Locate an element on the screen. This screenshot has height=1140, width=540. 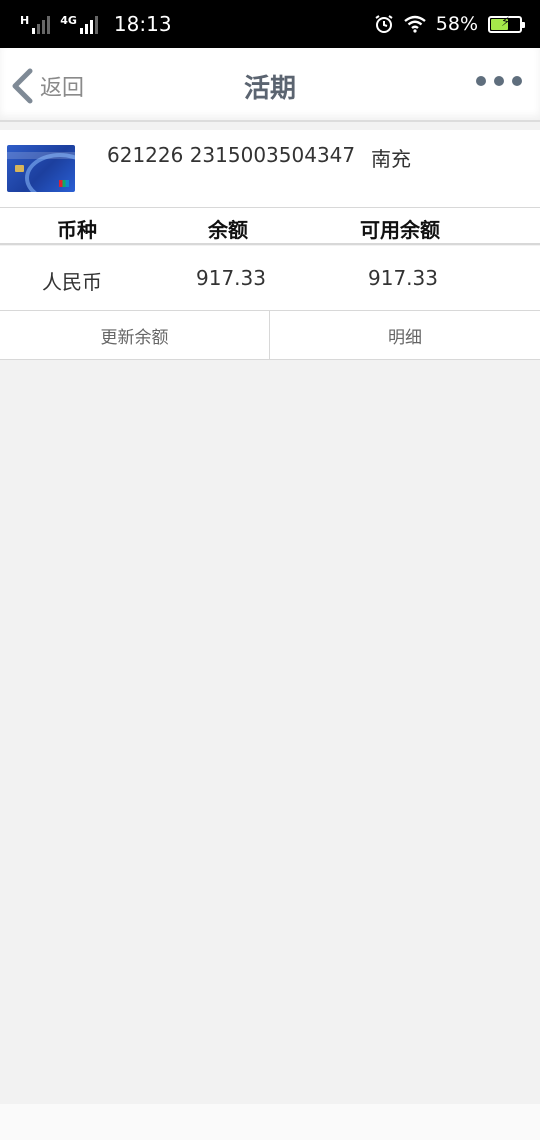
bottom-area is located at coordinates (270, 1122).